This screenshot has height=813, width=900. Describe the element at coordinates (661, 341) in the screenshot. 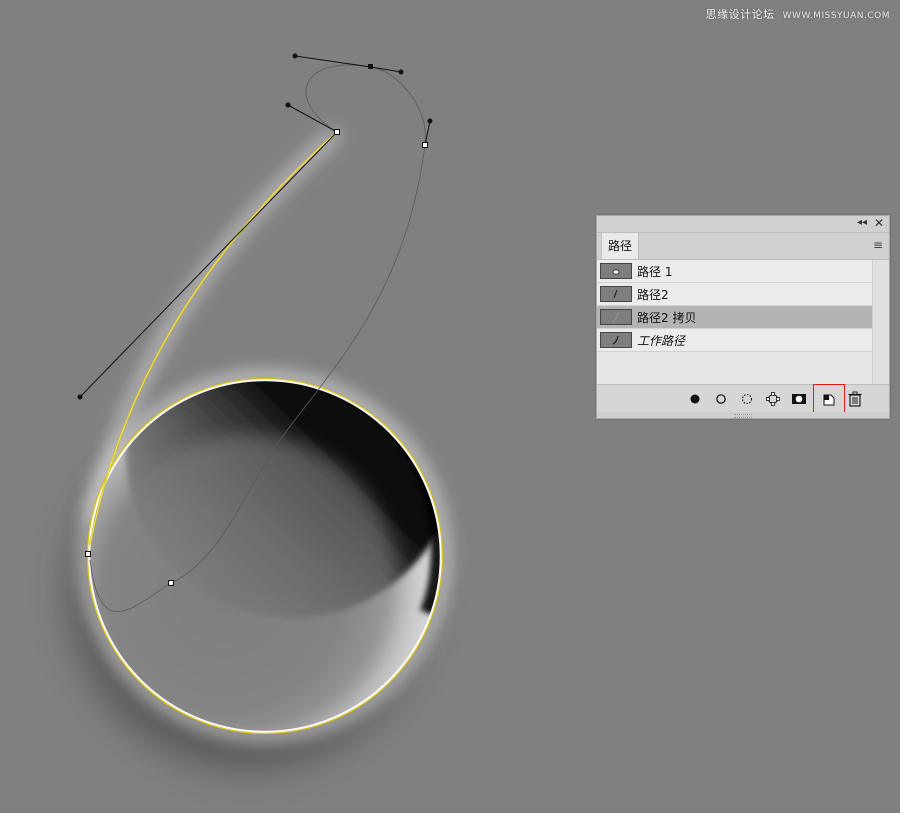

I see `path-label: 工作路径` at that location.